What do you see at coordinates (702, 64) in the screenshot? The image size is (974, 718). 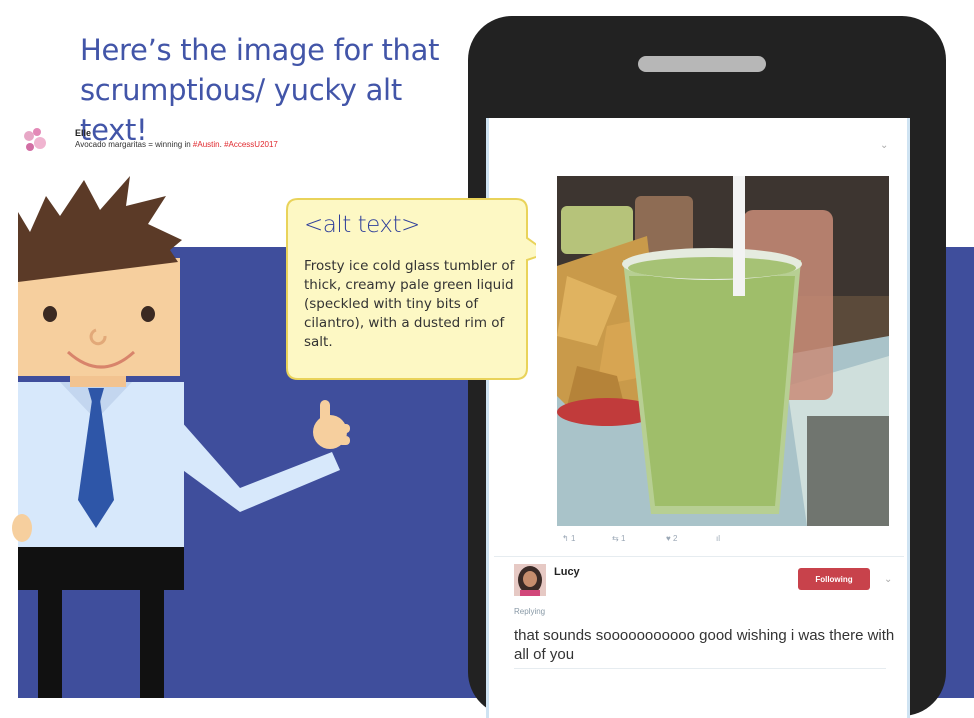 I see `phone-speaker` at bounding box center [702, 64].